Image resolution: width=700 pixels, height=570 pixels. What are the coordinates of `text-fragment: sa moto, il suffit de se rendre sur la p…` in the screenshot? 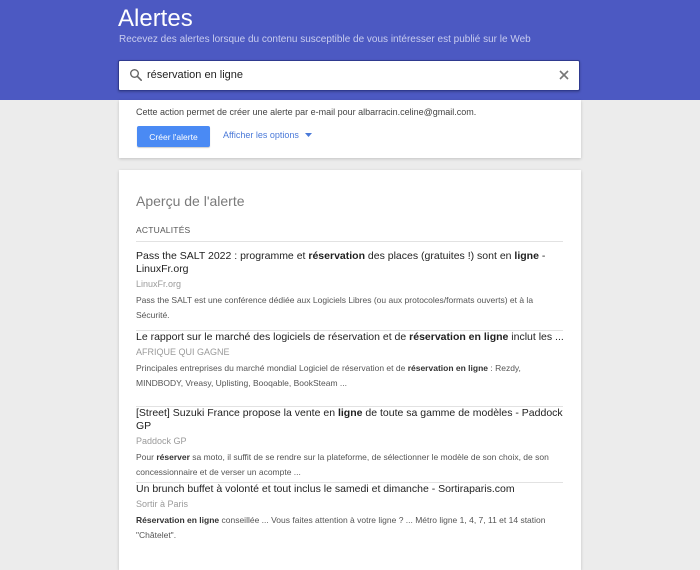 It's located at (342, 464).